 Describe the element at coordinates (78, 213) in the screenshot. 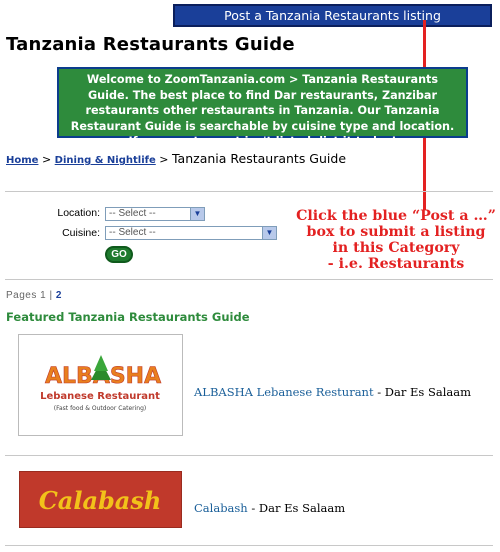

I see `location-label: Location:` at that location.